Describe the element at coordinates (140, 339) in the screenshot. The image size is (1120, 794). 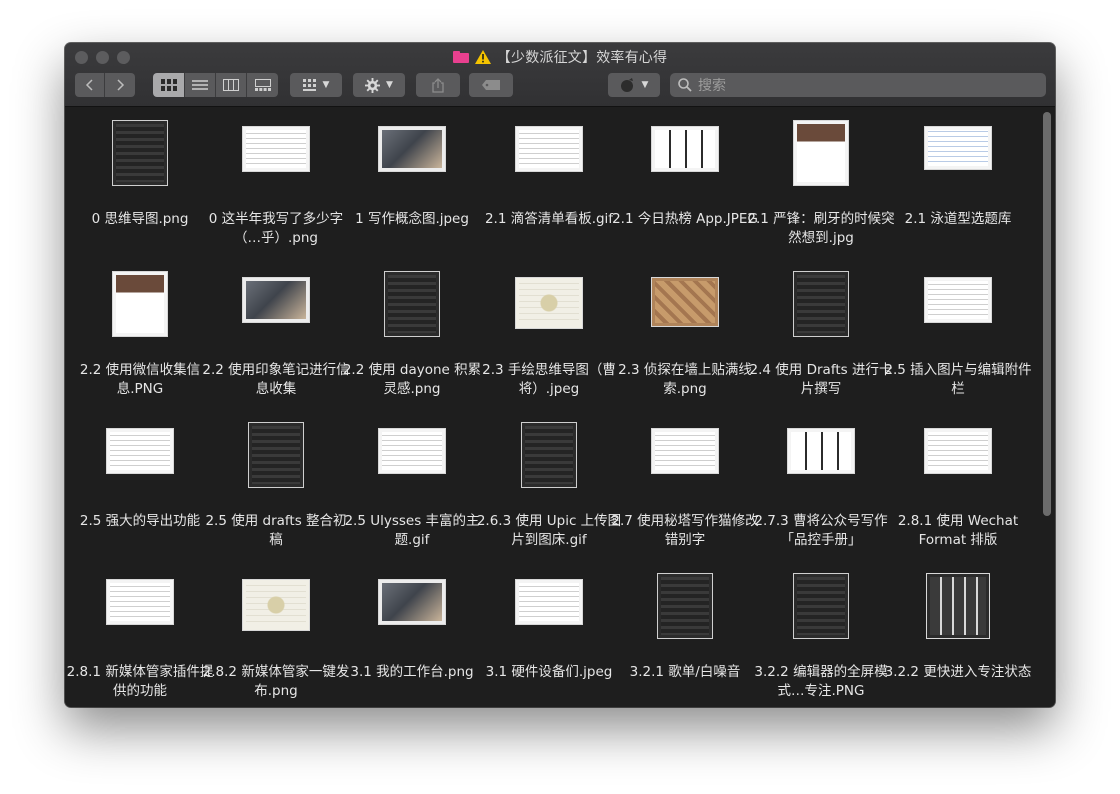
I see `file-item: 2.2 使用微信收集信息.PNG` at that location.